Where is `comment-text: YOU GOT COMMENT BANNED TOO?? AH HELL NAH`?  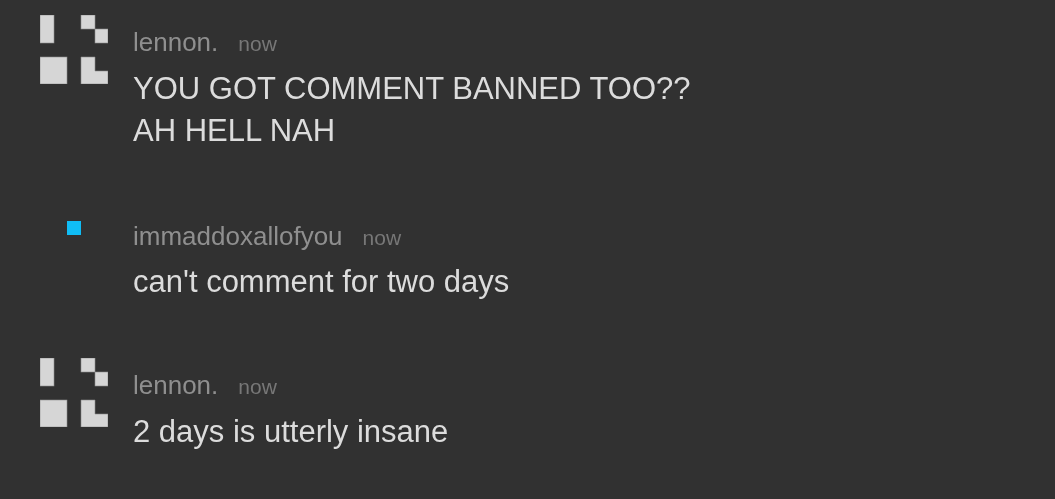
comment-text: YOU GOT COMMENT BANNED TOO?? AH HELL NAH is located at coordinates (412, 109).